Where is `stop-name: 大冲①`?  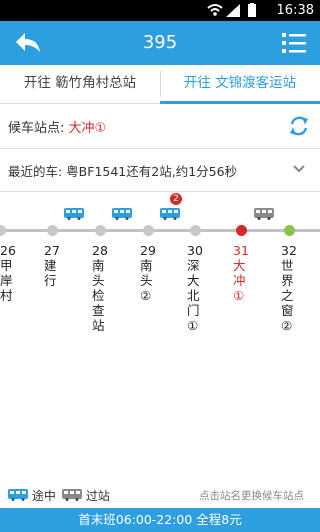
stop-name: 大冲① is located at coordinates (239, 280).